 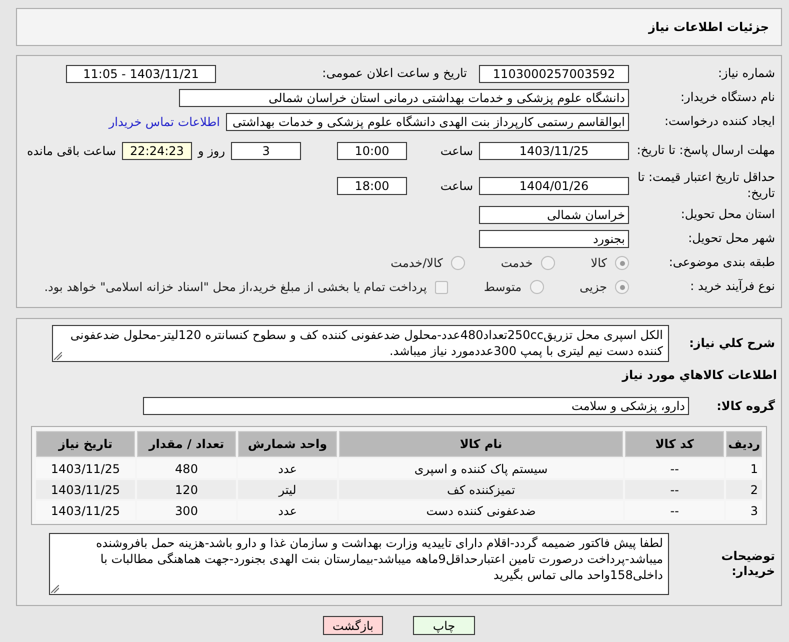 I want to click on buyer-notes-textarea: لطفا پیش فاکتور ضمیمه گردد-اقلام دارای تاییدیه وزارت بهداشت و سازمان غذا و دارو باشد-هزینه حمل بافروشنده میباشد-پرداخت درصورت تامین اعتبارحداقل9ماهه میباشد-بیمارستان بنت الهدی بجنورد-جهت هماهنگی مطالبات با داخلی158واحد مالی تماس بگیرید, so click(x=359, y=564).